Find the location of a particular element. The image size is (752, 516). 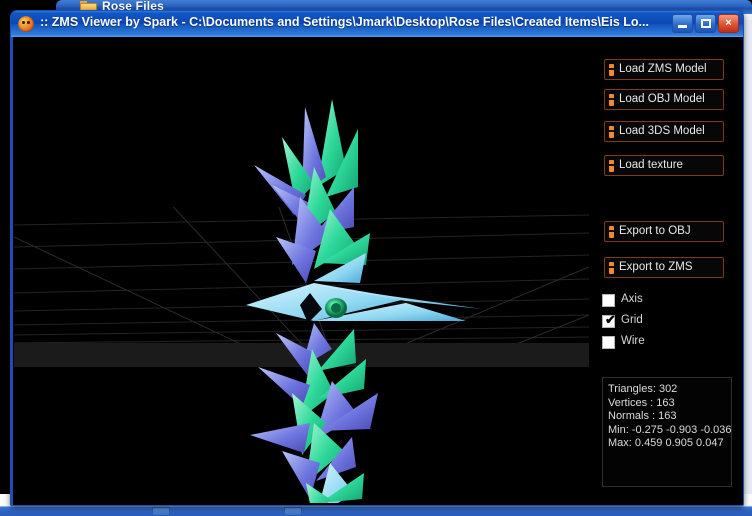

maximize-icon is located at coordinates (706, 23).